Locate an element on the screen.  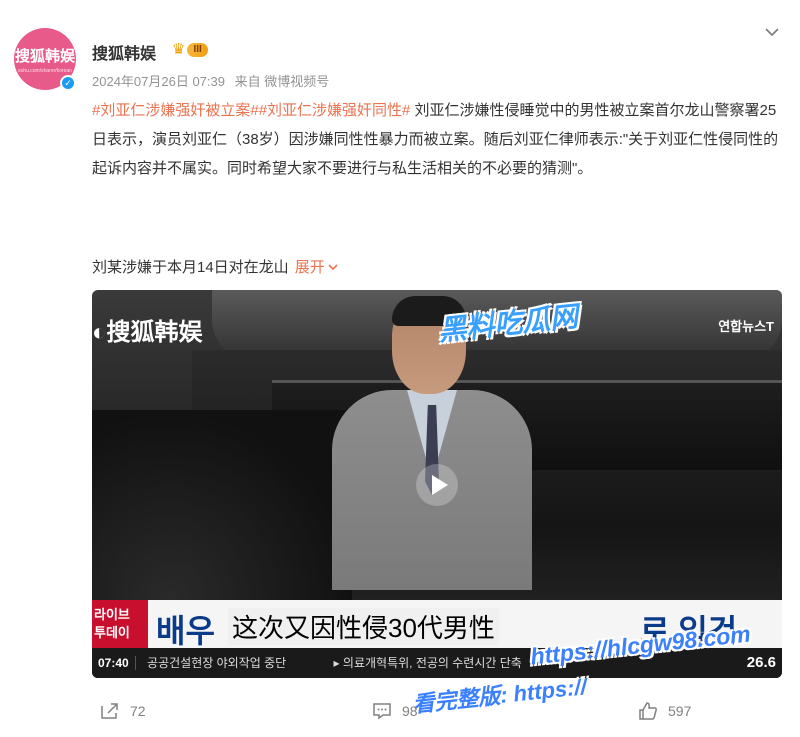
post-meta: 2024年07月26日 07:39 来自 微博视频号 is located at coordinates (213, 80).